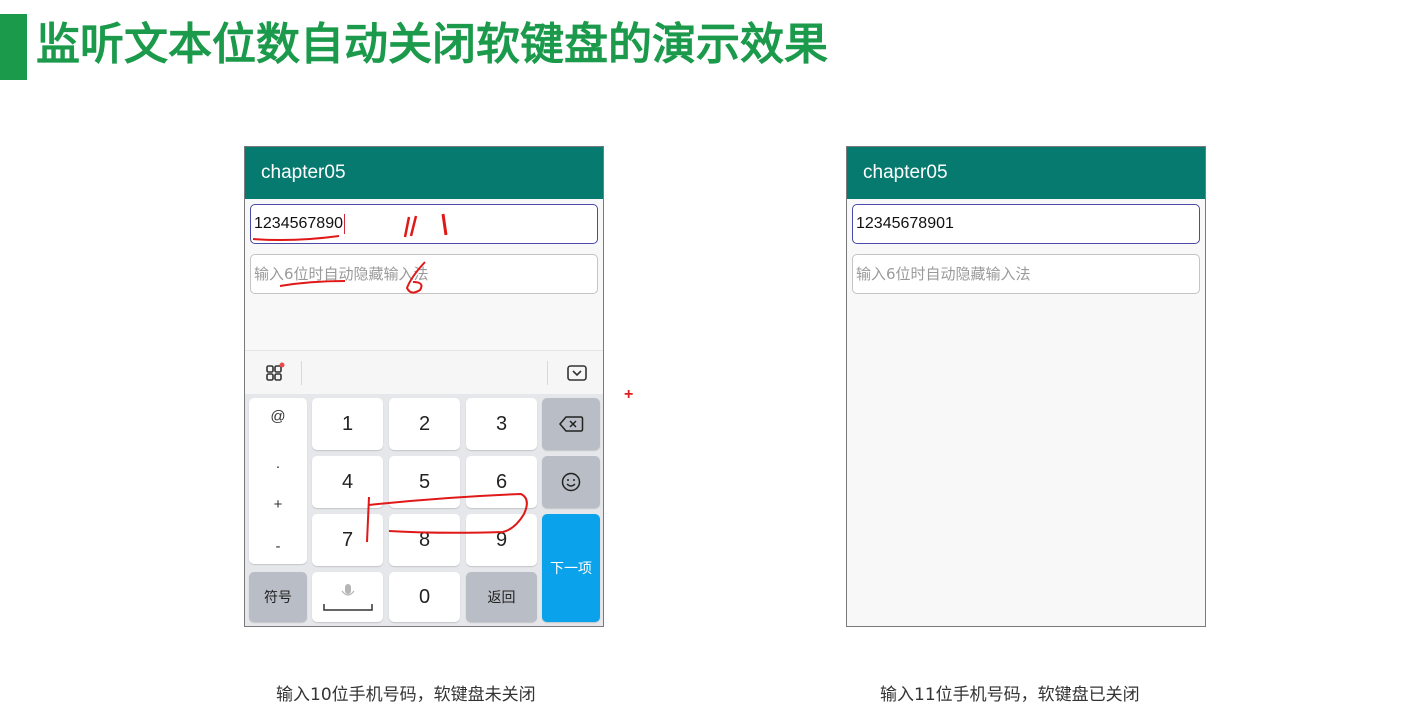  Describe the element at coordinates (577, 373) in the screenshot. I see `keyboard-hide-icon` at that location.